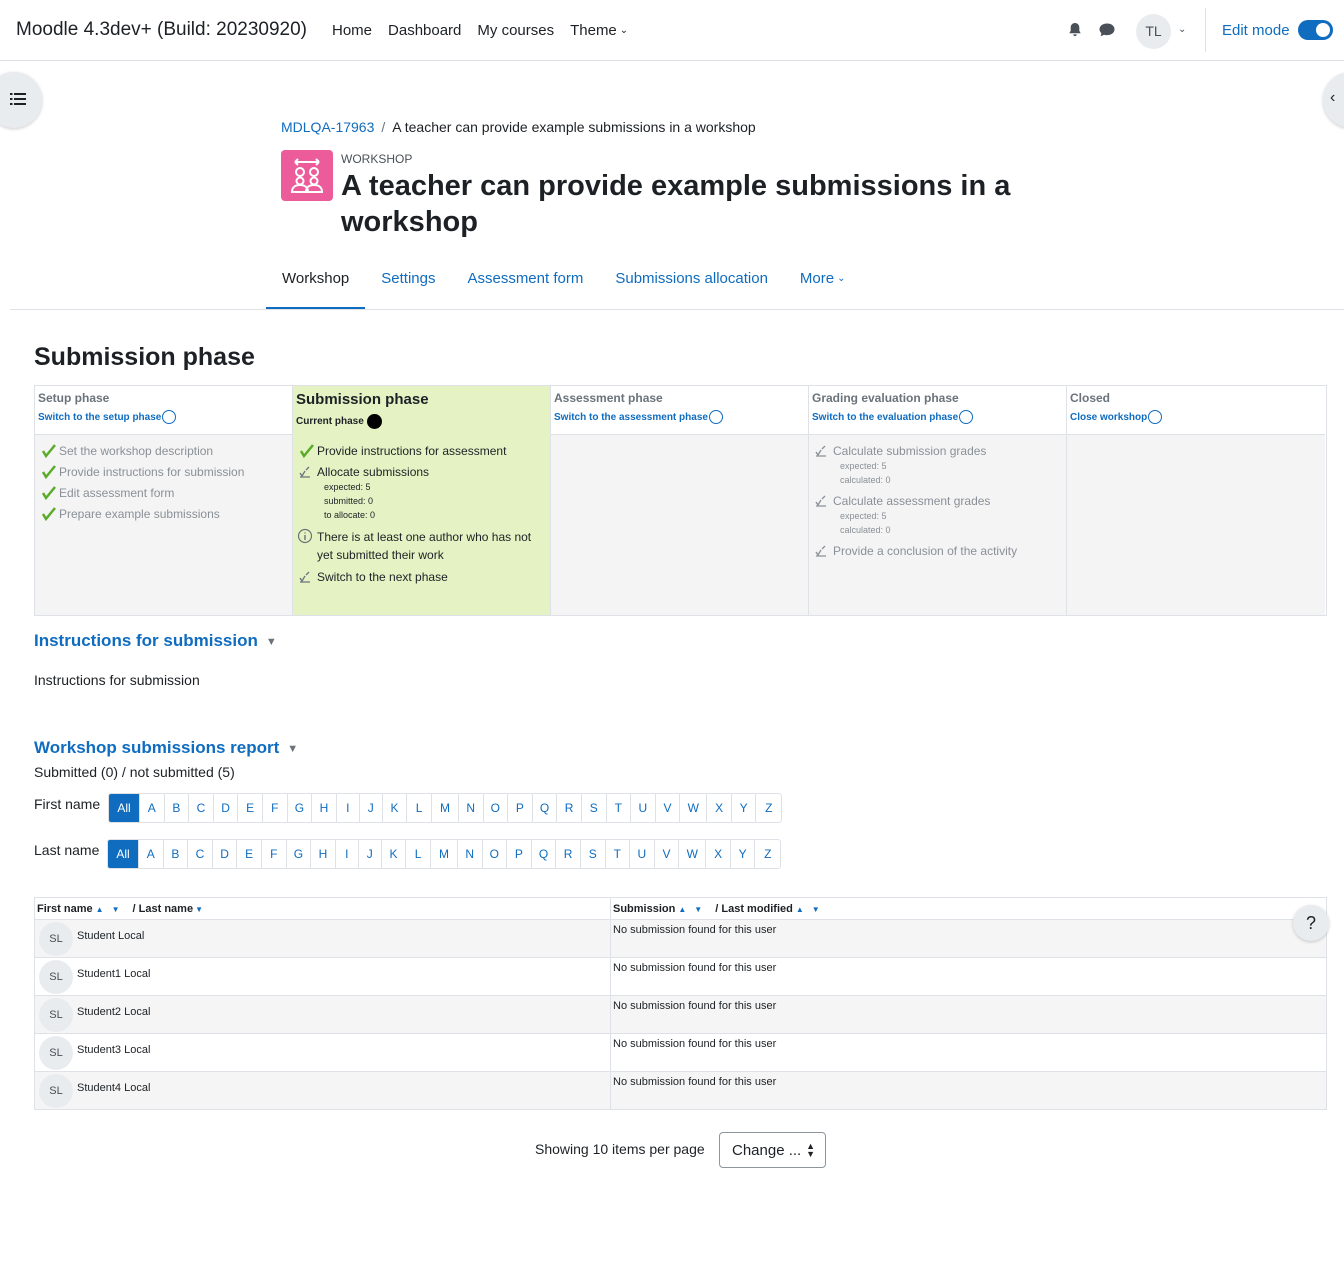 Image resolution: width=1344 pixels, height=1285 pixels. I want to click on lastname-initial-r: R, so click(568, 854).